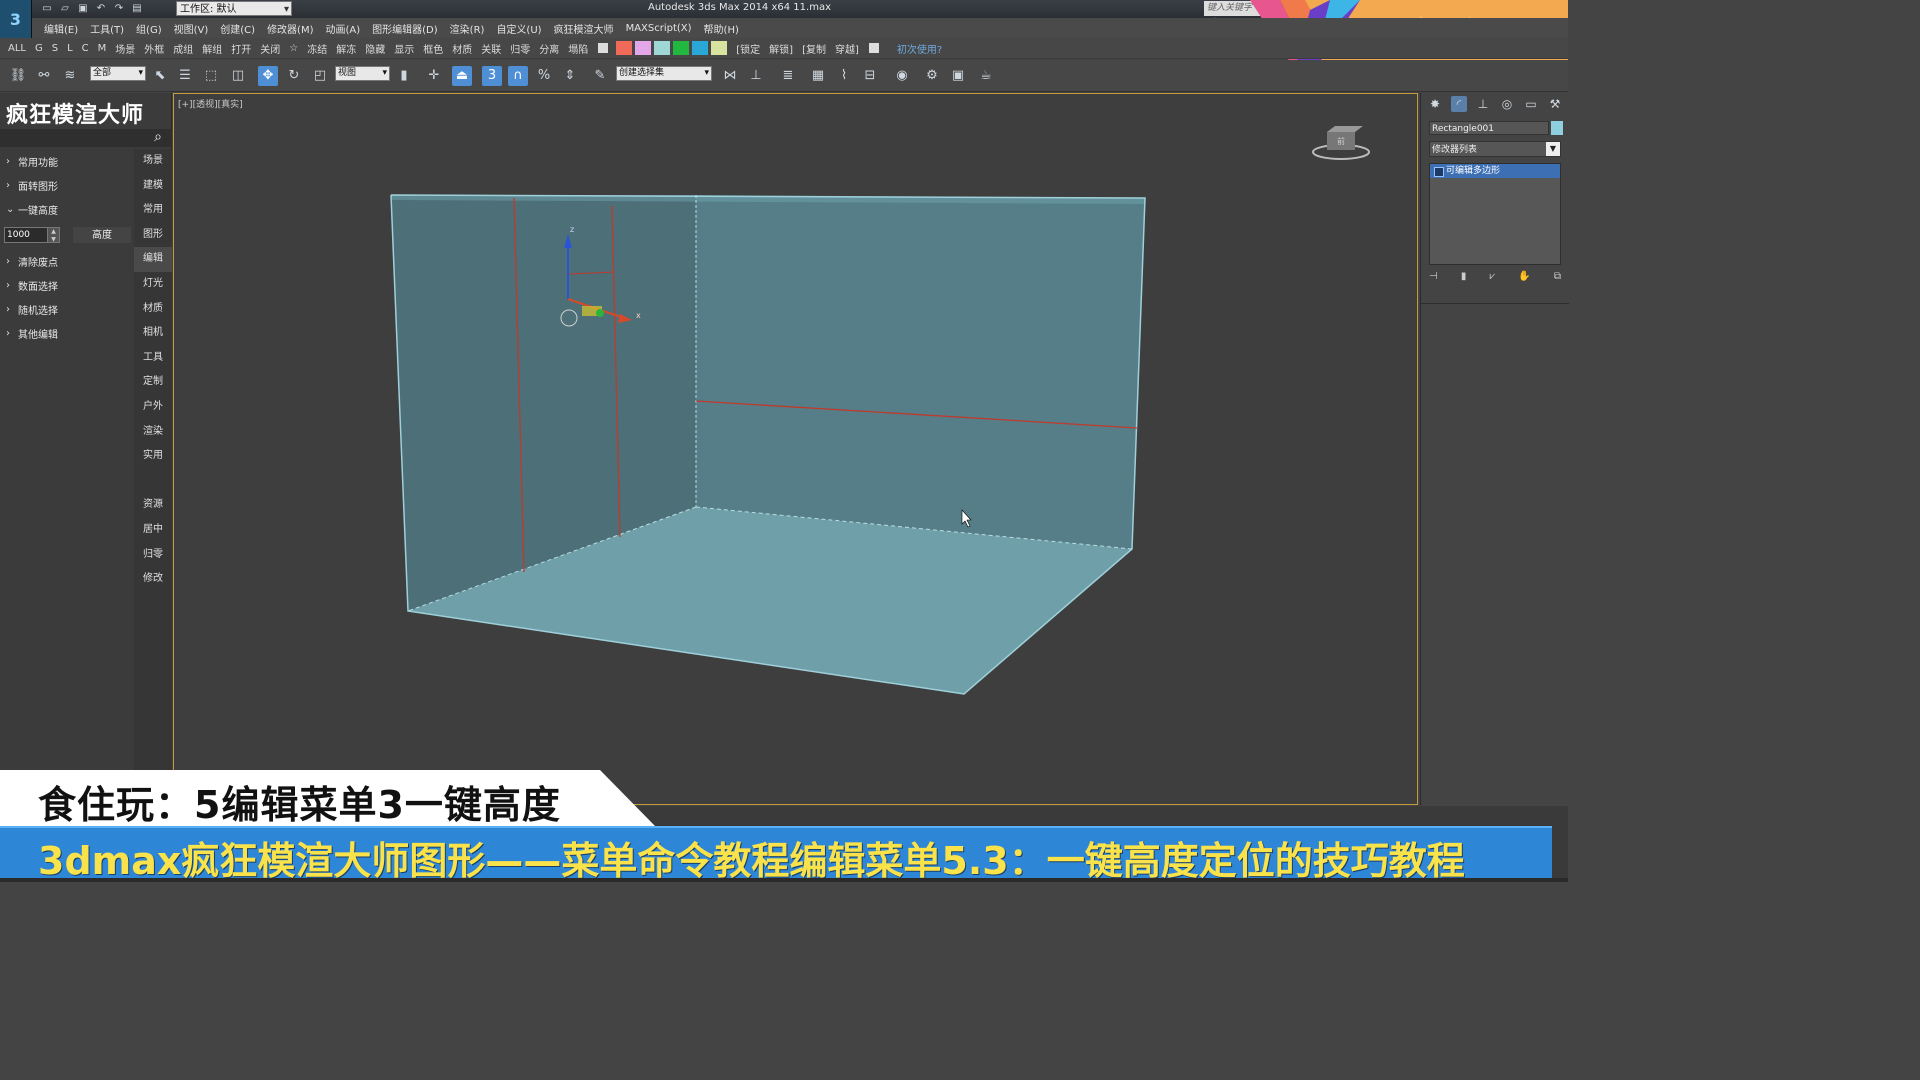  I want to click on schematic-view-icon: ⊟, so click(870, 76).